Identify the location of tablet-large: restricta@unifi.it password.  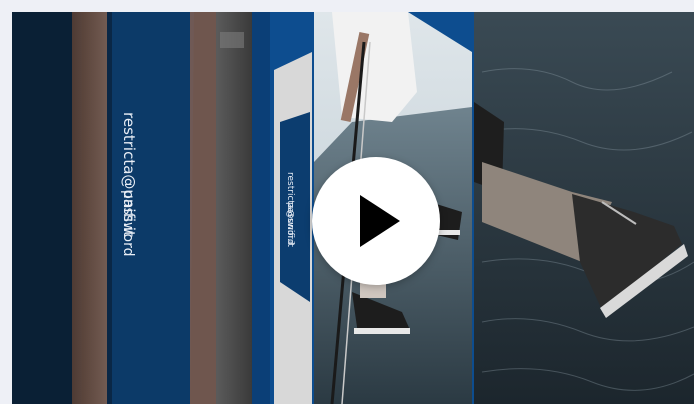
(150, 208).